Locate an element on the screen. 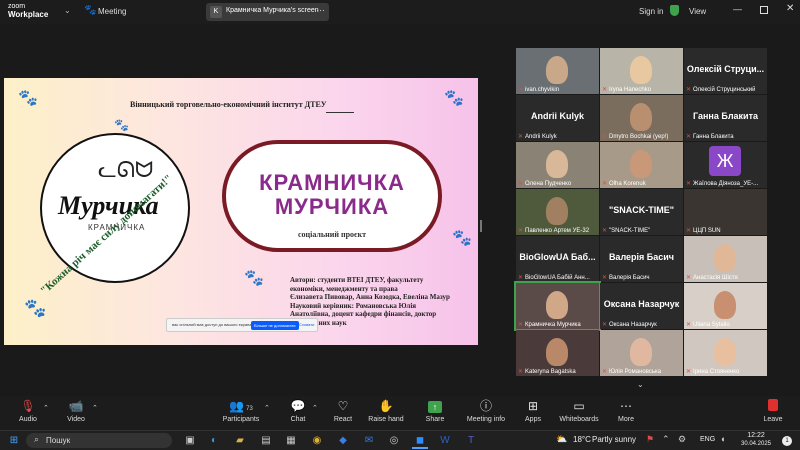 The image size is (800, 450). audio-options-icon: ⌃ is located at coordinates (46, 408).